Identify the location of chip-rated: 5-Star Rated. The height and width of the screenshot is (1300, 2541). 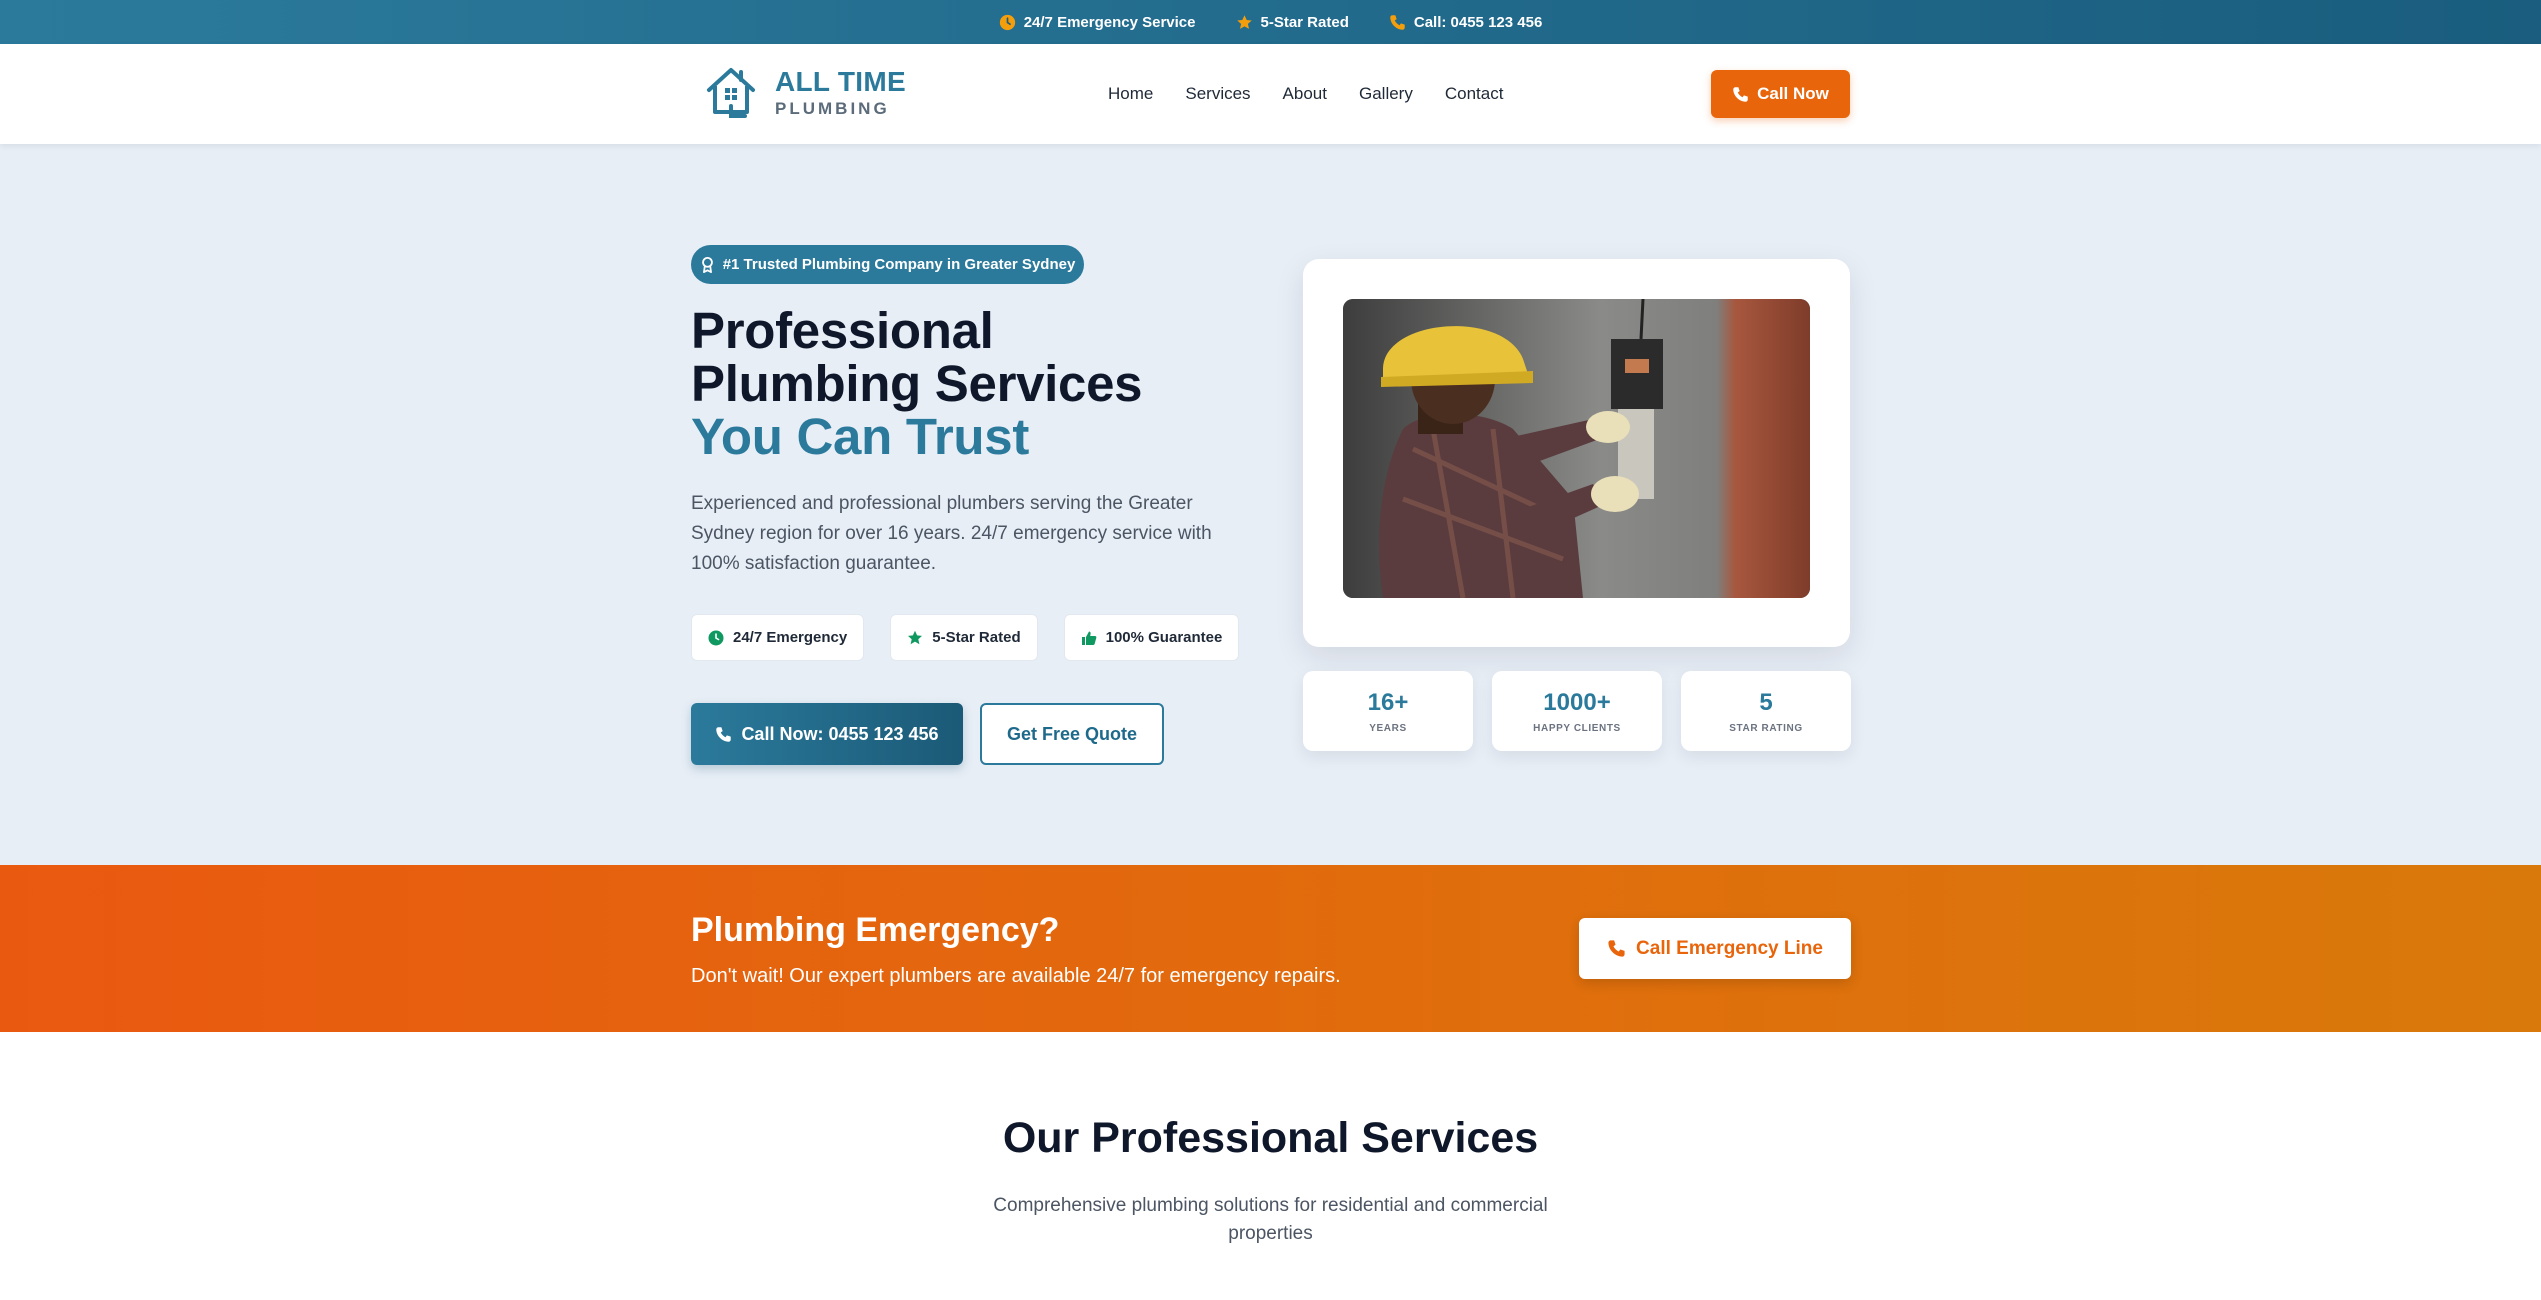
(964, 637).